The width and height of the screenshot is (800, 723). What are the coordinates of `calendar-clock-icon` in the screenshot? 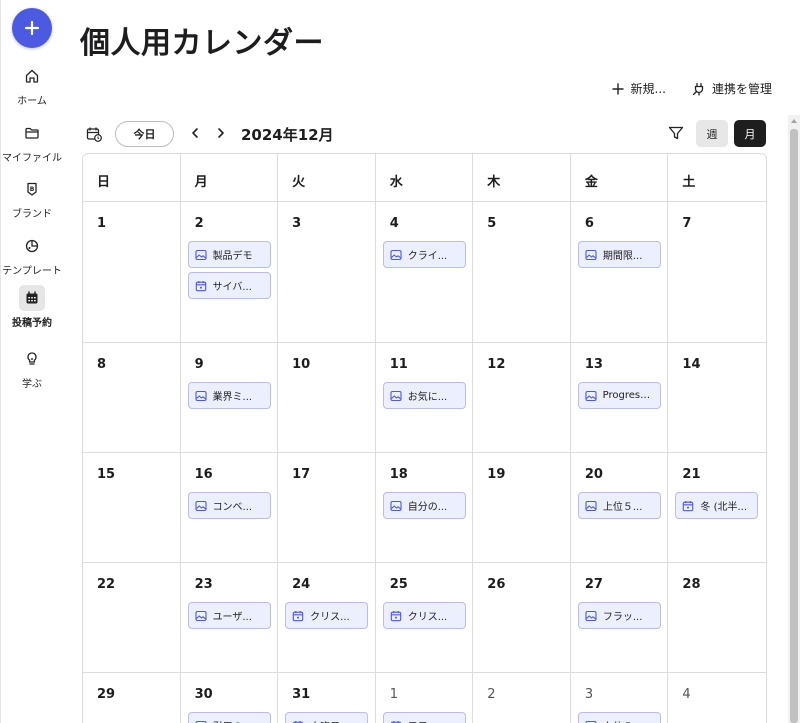 It's located at (94, 134).